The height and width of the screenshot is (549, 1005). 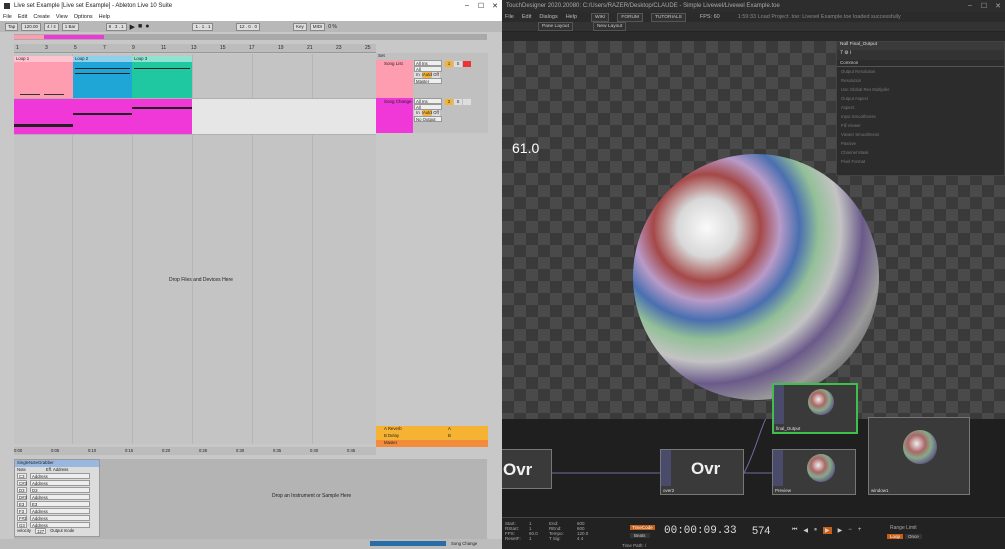 I want to click on pause-icon: ⏸, so click(x=815, y=530).